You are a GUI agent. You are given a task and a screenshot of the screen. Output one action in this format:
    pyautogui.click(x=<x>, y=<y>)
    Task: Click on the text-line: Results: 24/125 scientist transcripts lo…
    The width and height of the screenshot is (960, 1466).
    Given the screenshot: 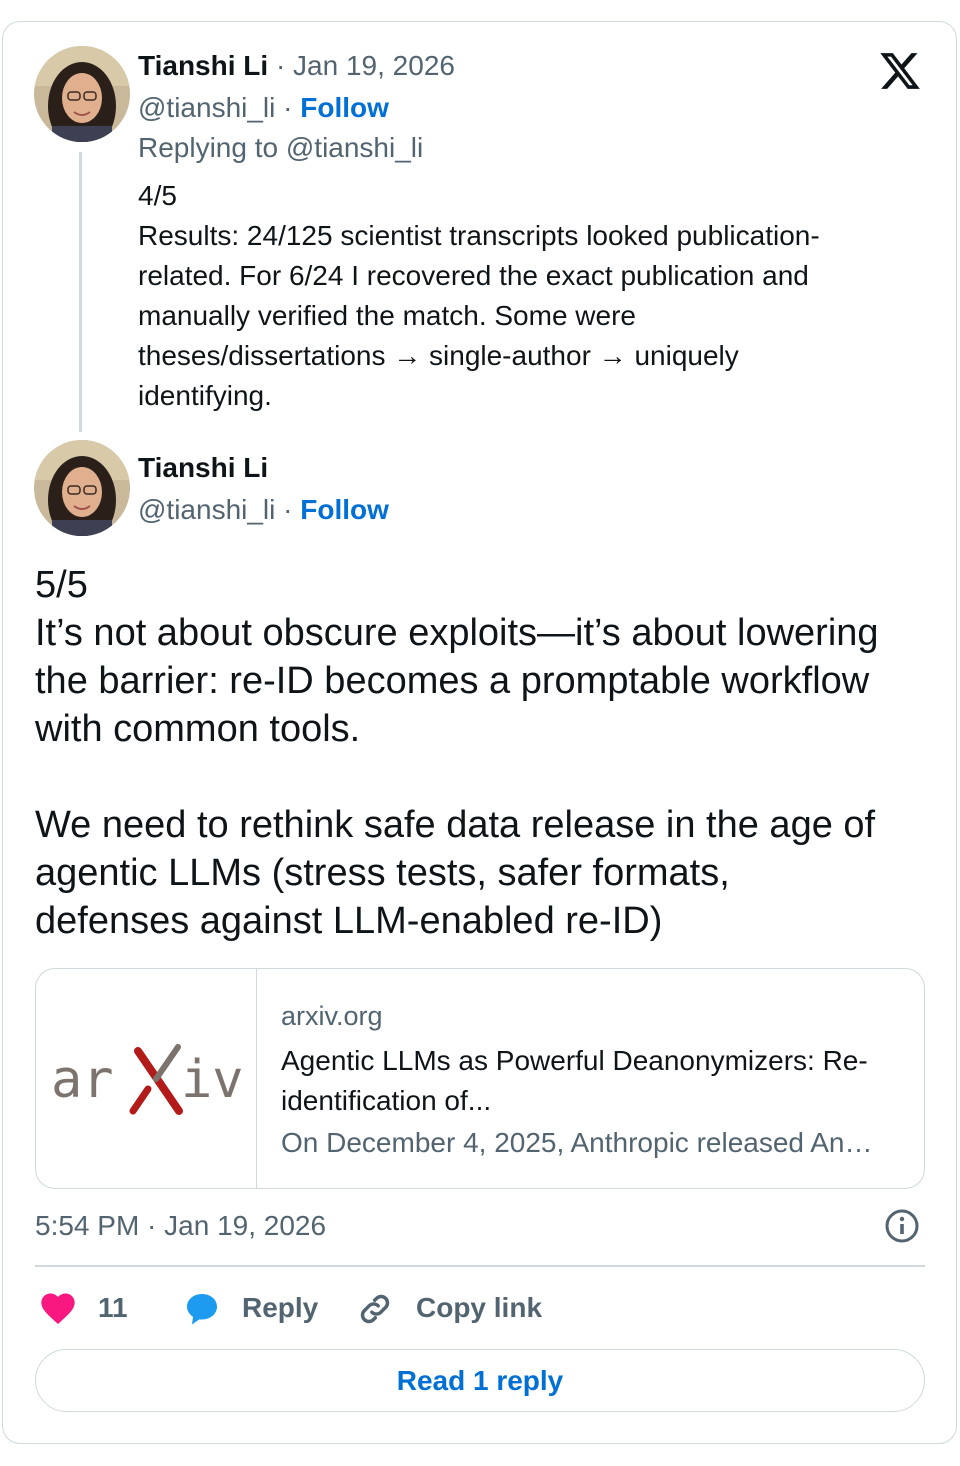 What is the action you would take?
    pyautogui.click(x=479, y=235)
    